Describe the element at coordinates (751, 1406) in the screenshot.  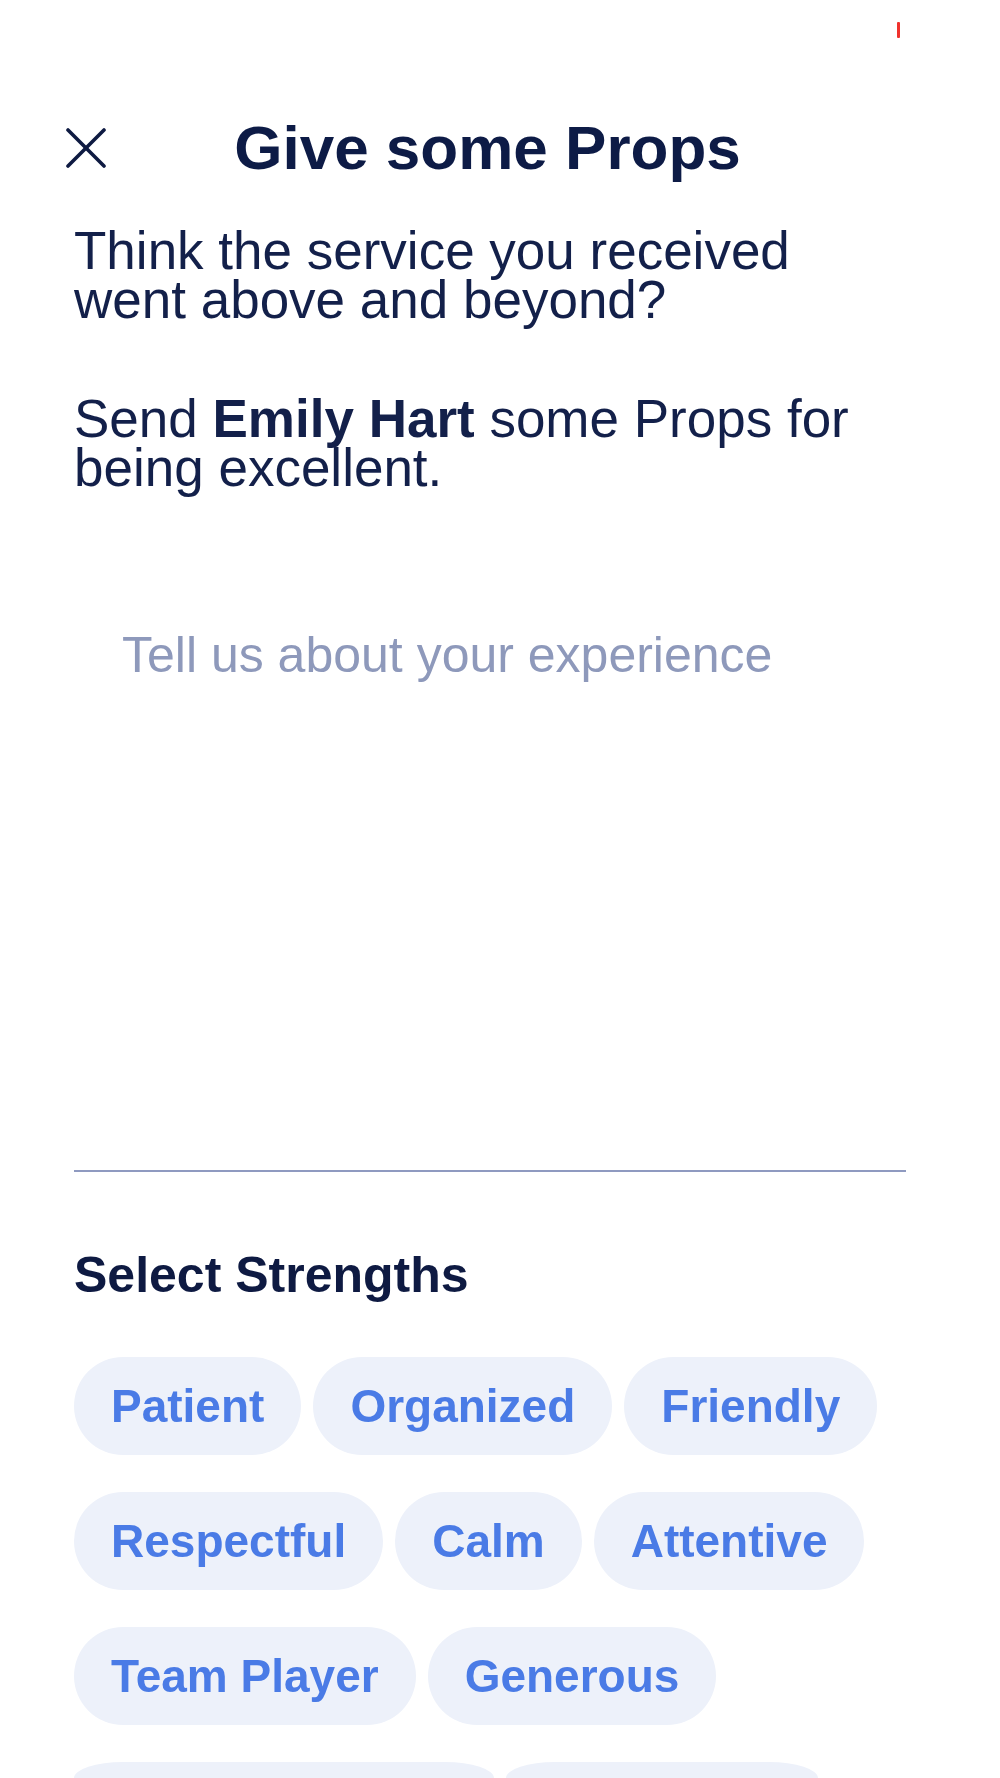
I see `strength-tag: Friendly` at that location.